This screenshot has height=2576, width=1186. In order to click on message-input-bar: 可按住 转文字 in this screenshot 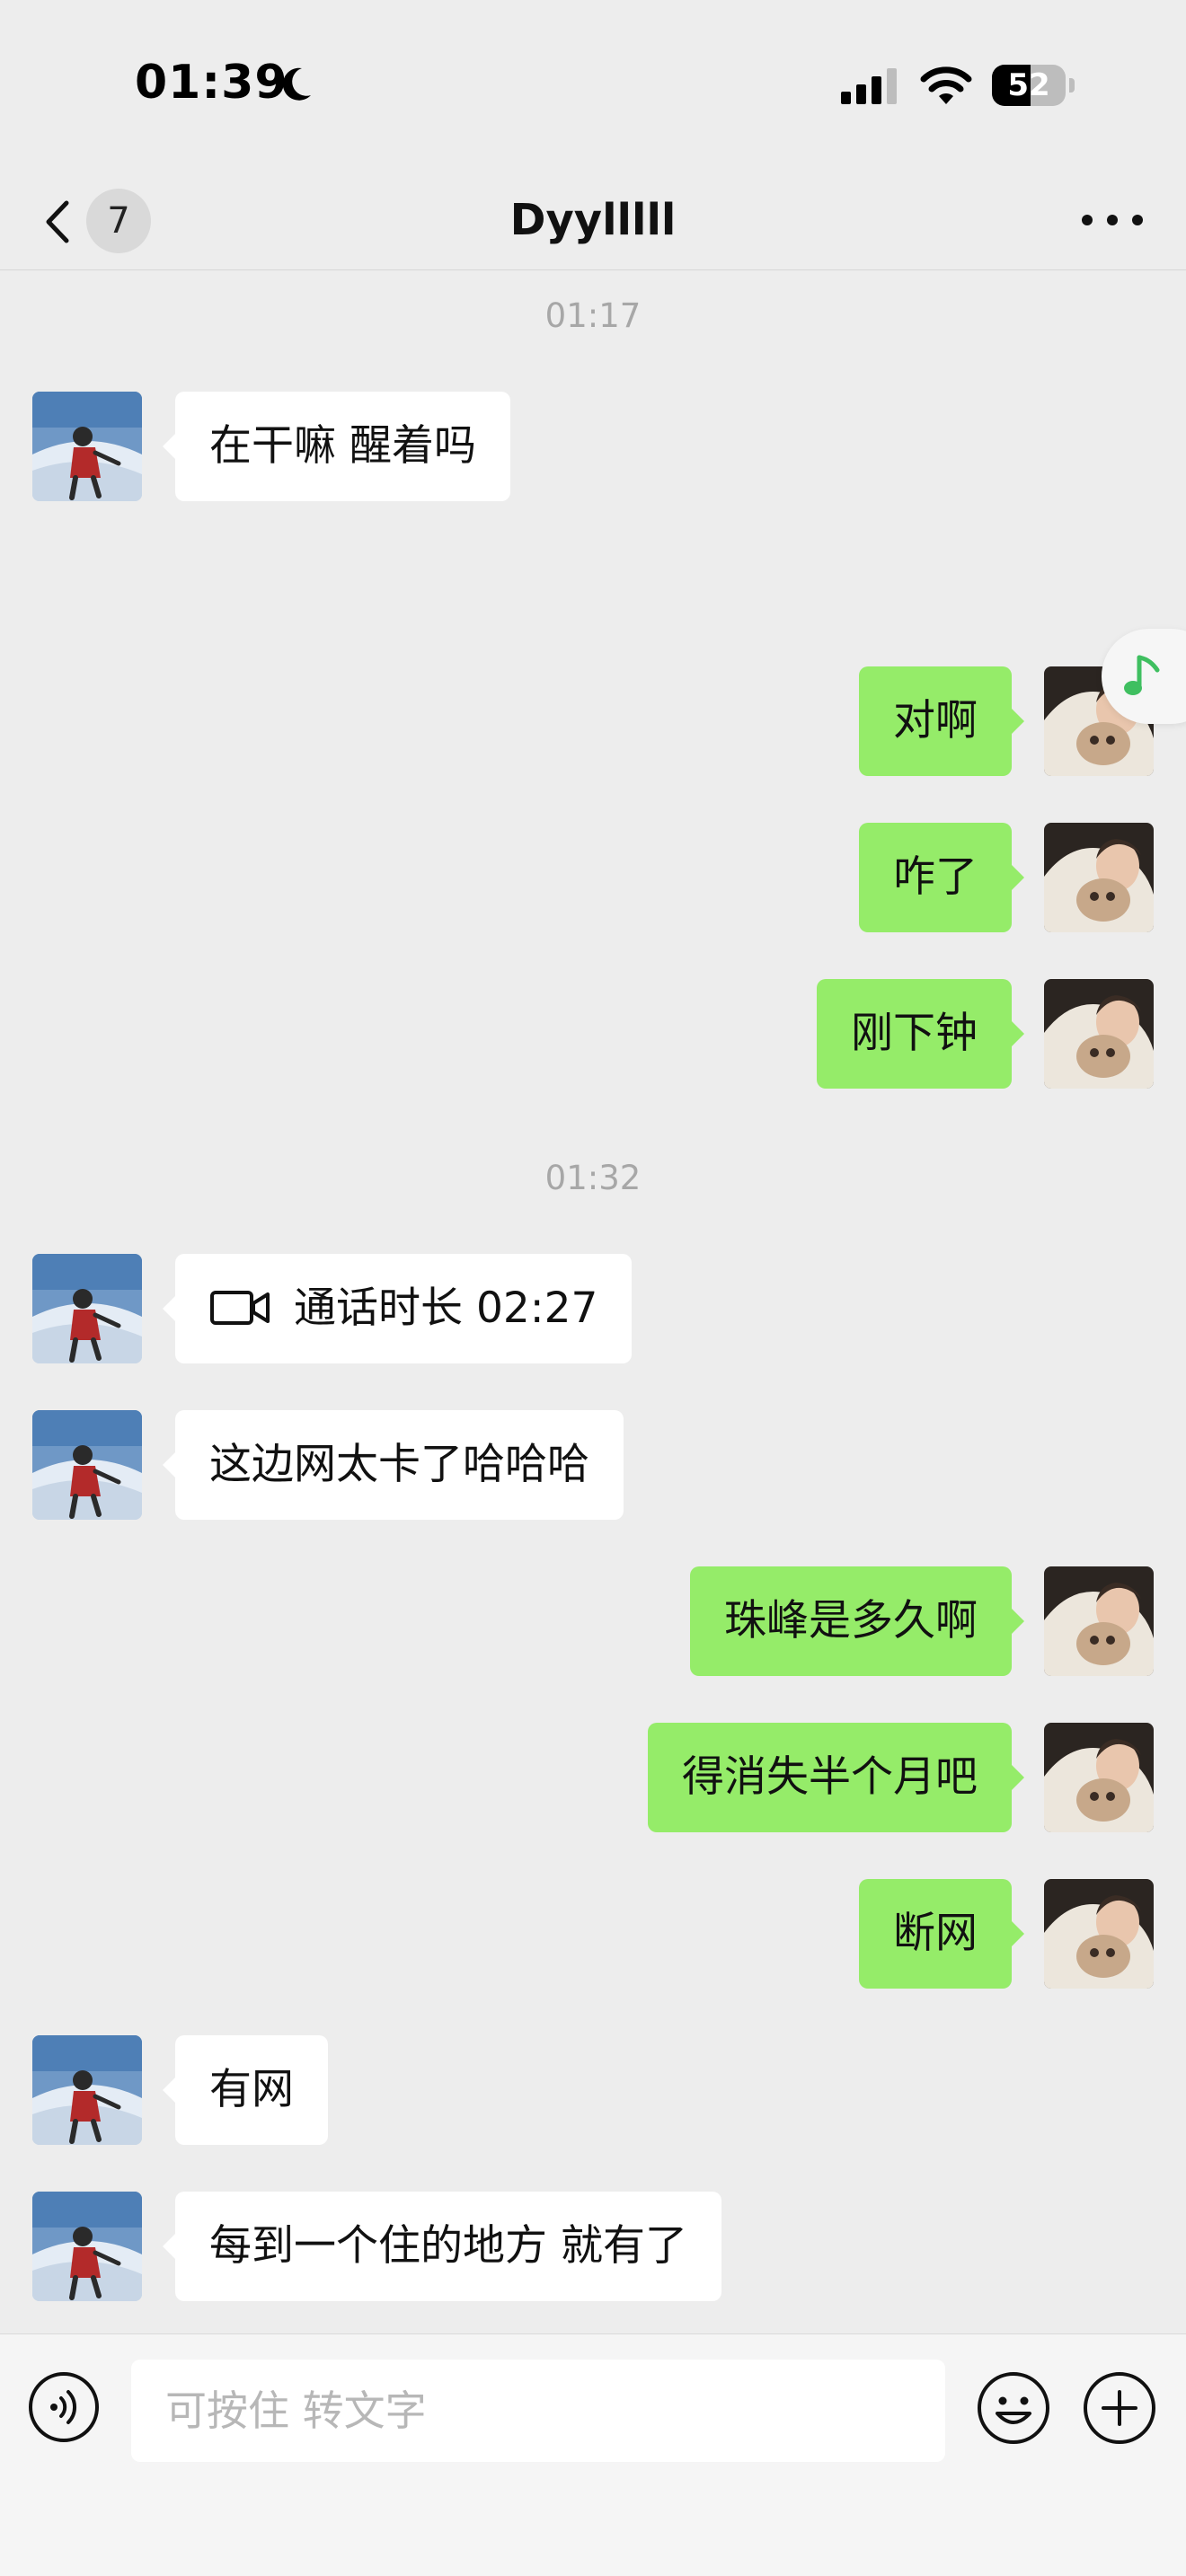, I will do `click(593, 2454)`.